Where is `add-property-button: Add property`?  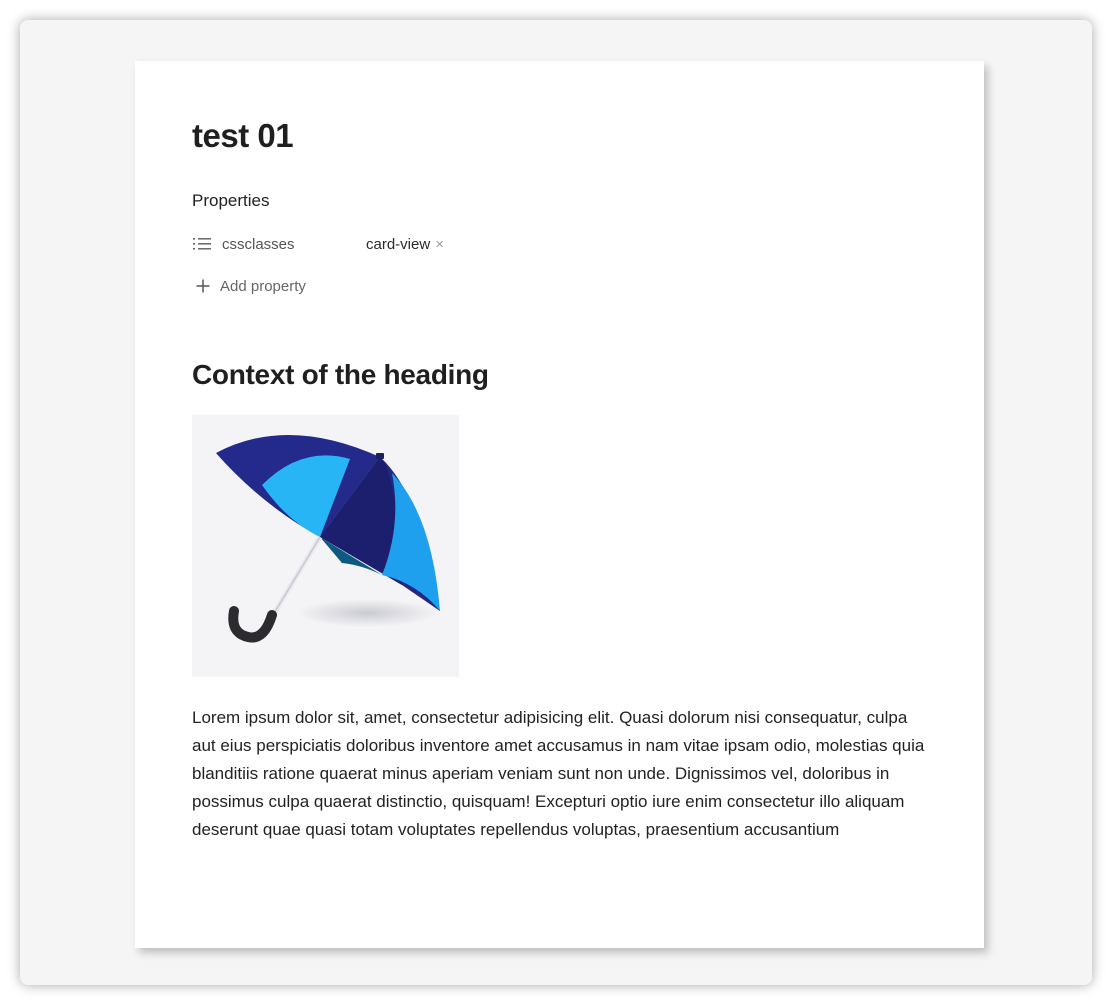 add-property-button: Add property is located at coordinates (250, 286).